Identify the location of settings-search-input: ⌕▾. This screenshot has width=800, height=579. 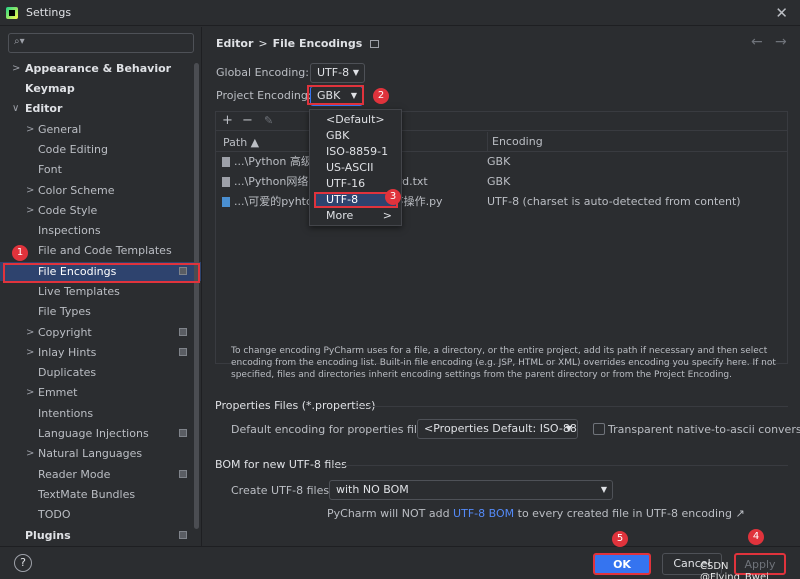
(101, 43).